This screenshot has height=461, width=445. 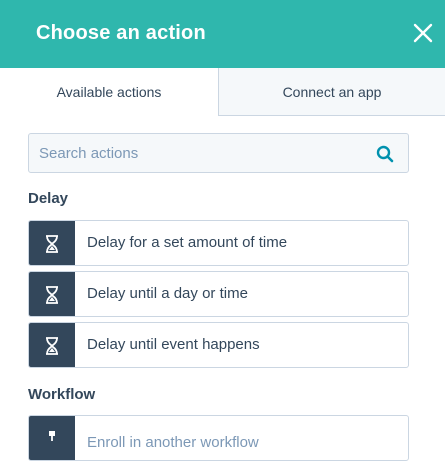 What do you see at coordinates (109, 92) in the screenshot?
I see `tab-available-actions: Available actions` at bounding box center [109, 92].